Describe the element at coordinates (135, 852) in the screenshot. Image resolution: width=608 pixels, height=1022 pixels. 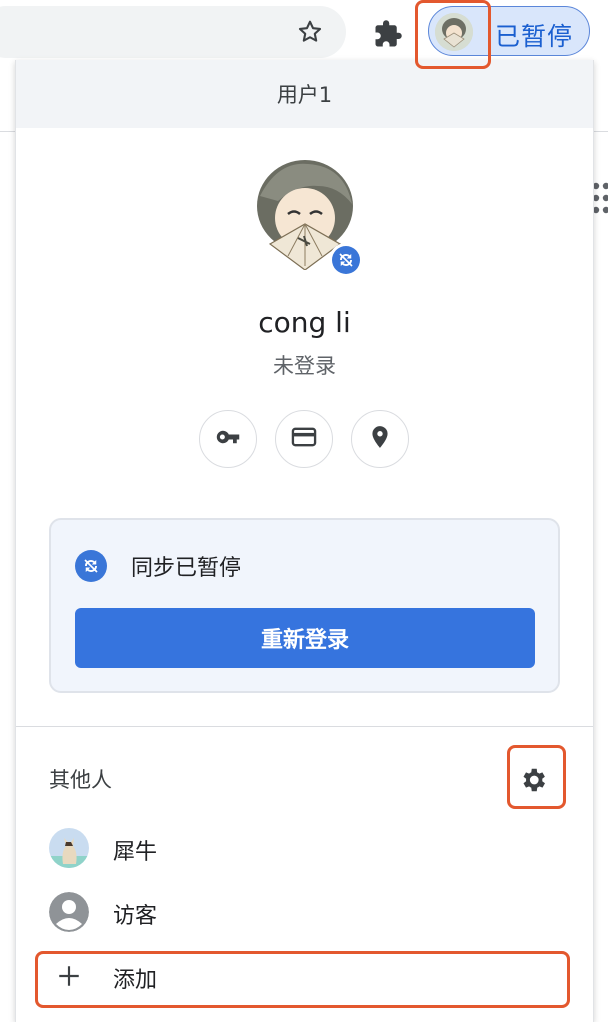
I see `person-name: 犀牛` at that location.